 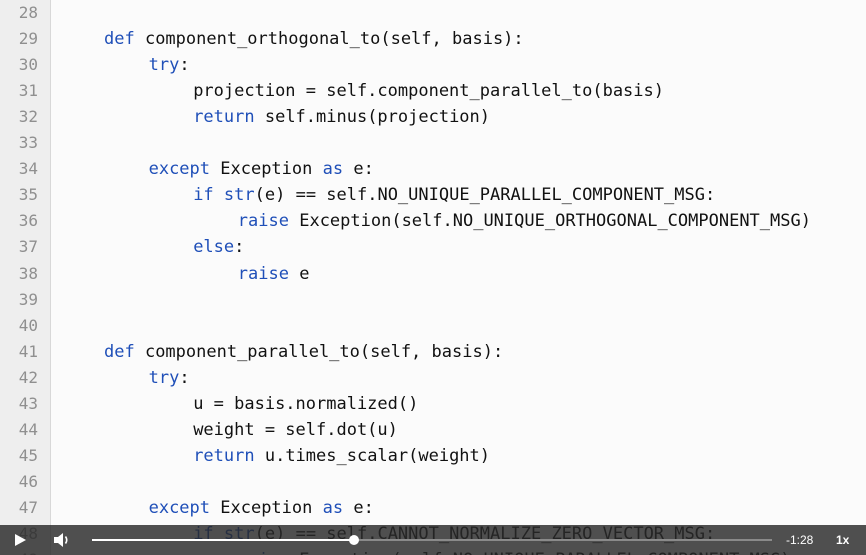 I want to click on code-token: self.minus(projection), so click(x=372, y=117).